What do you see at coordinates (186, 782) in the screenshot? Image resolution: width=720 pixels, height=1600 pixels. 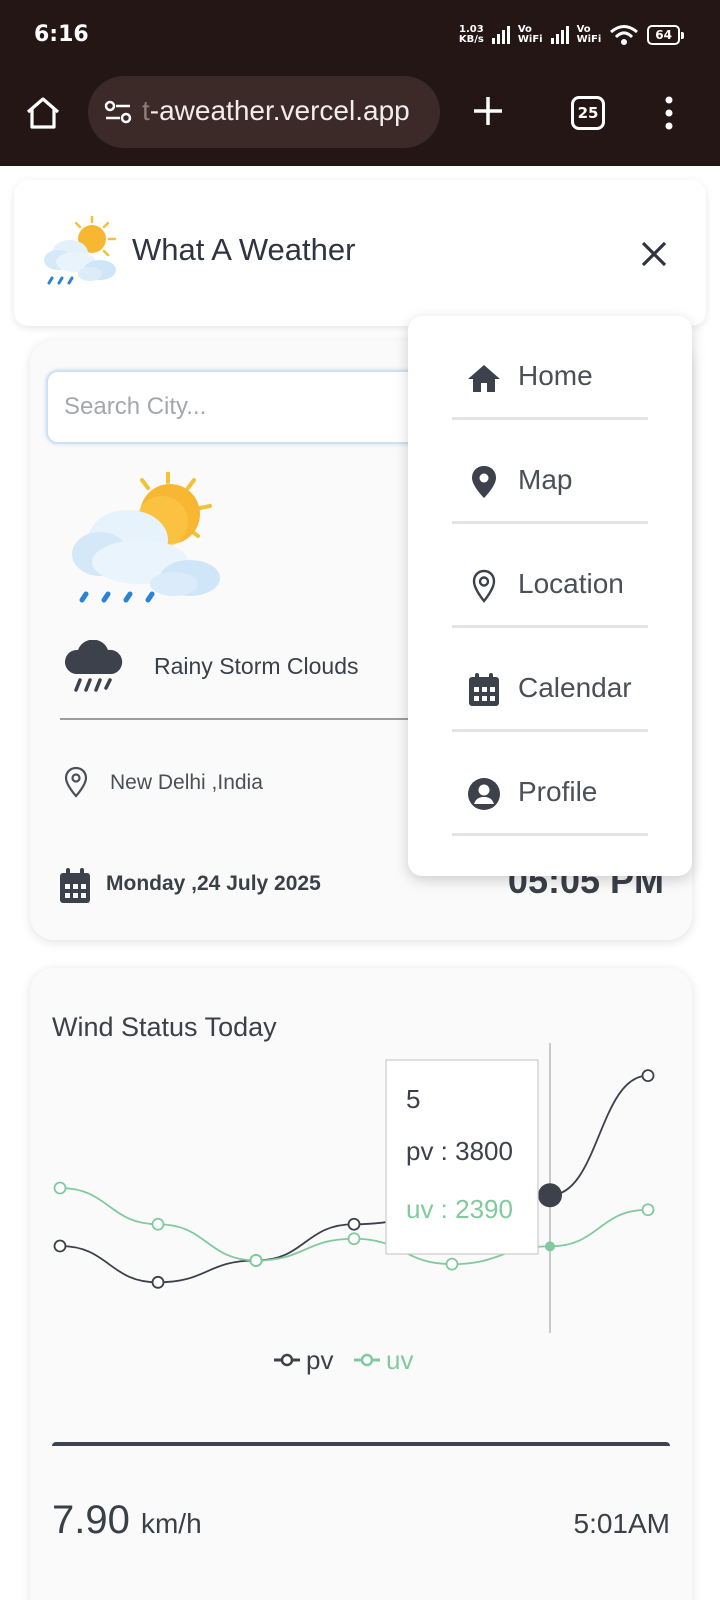 I see `location-text: New Delhi ,India` at bounding box center [186, 782].